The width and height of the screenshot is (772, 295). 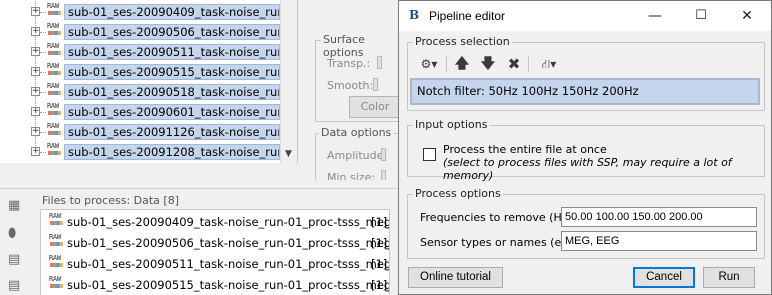 I want to click on min-size-label: Min size:, so click(x=351, y=175).